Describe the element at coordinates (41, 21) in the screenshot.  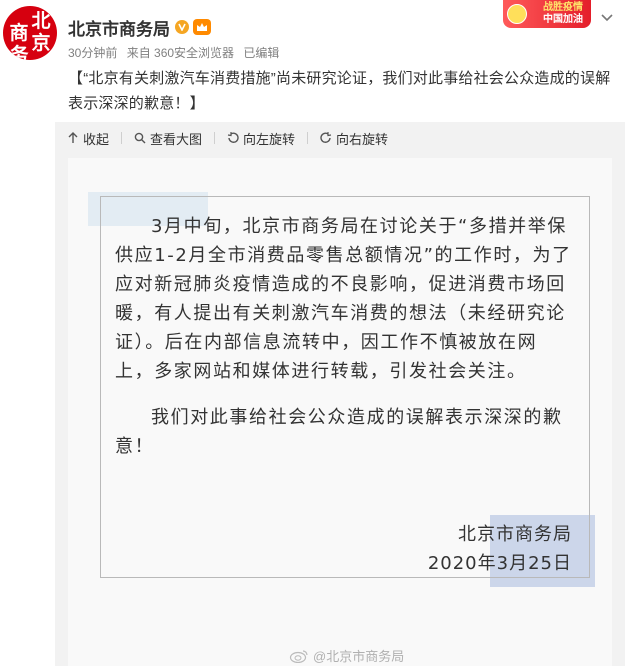
I see `avatar-char: 北` at that location.